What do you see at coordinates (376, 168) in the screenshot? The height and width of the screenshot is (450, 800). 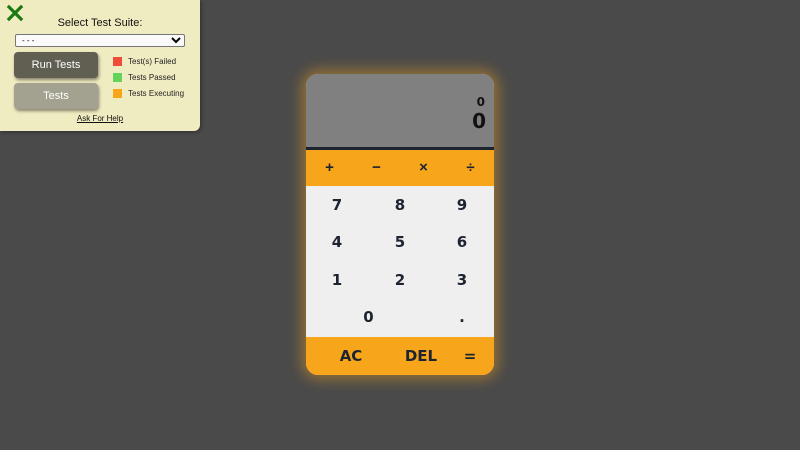 I see `subtract-button: −` at bounding box center [376, 168].